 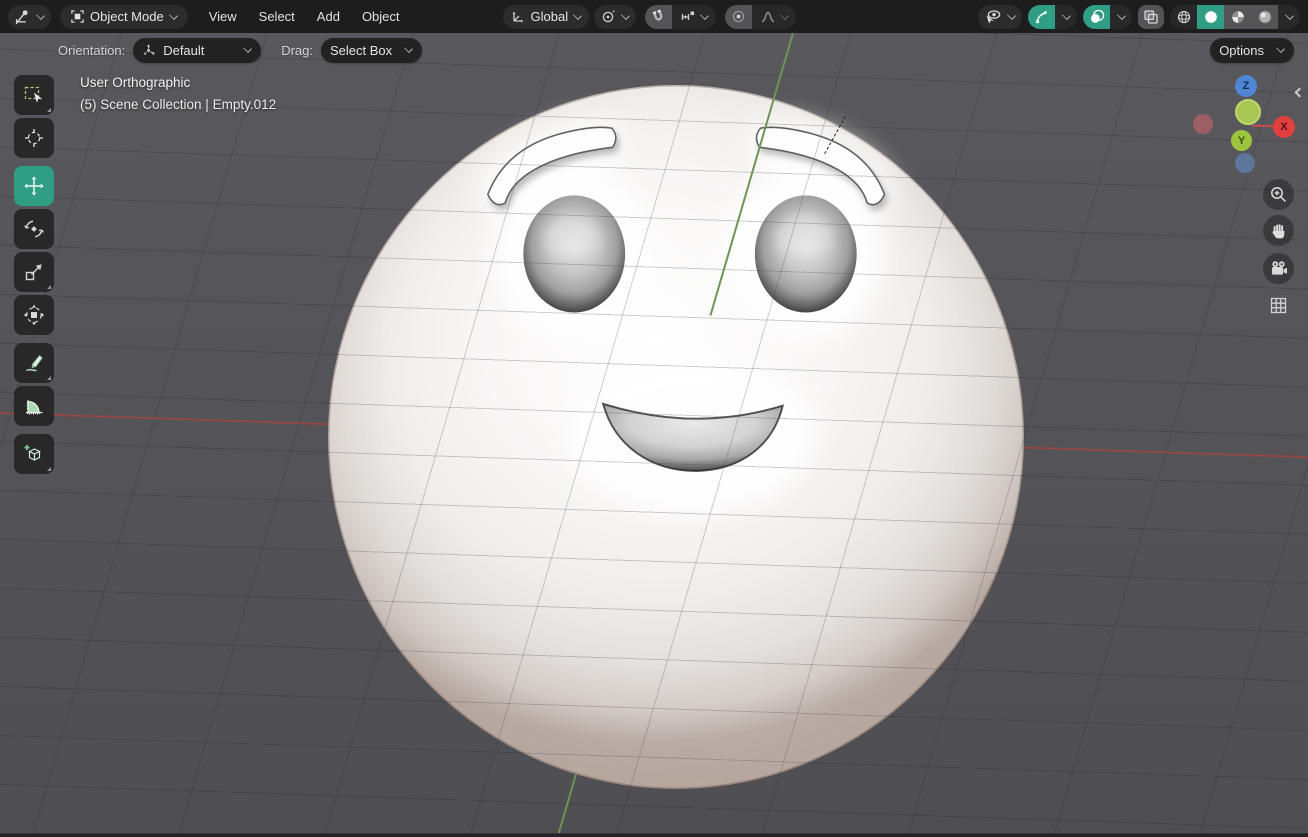 I want to click on menu-bar: View Select Add Object, so click(x=304, y=16).